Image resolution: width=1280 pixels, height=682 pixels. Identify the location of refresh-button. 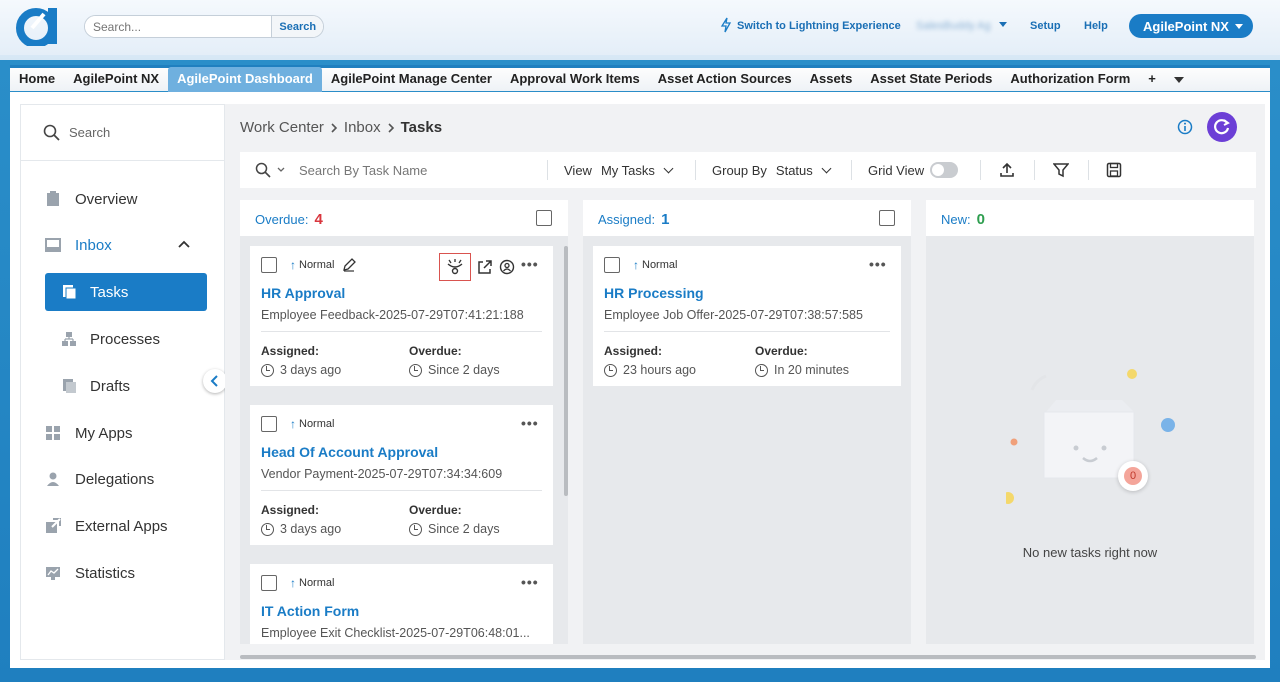
(1222, 127).